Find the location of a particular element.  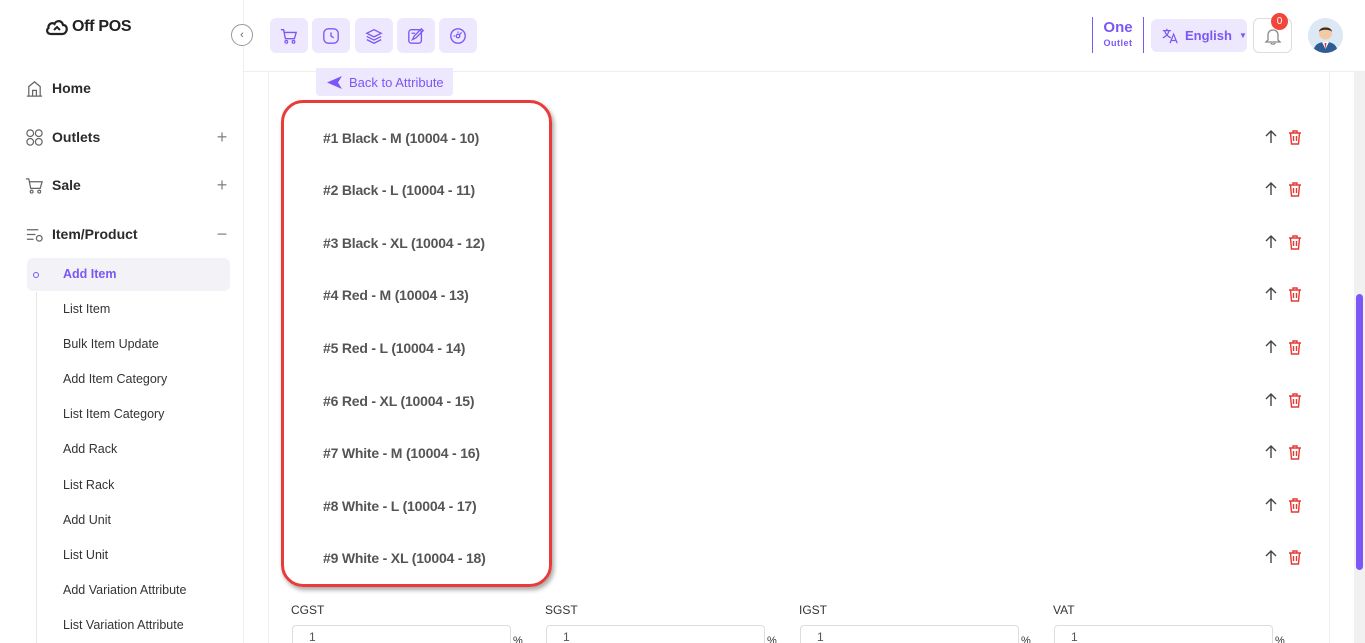

variation-label: #1 Black - M (10004 - 10) is located at coordinates (401, 138).